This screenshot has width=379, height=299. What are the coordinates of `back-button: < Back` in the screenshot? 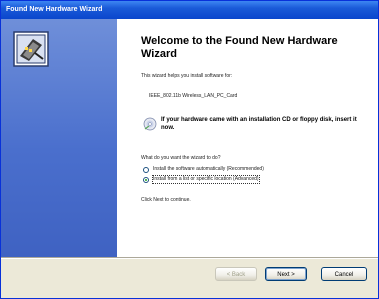 It's located at (236, 274).